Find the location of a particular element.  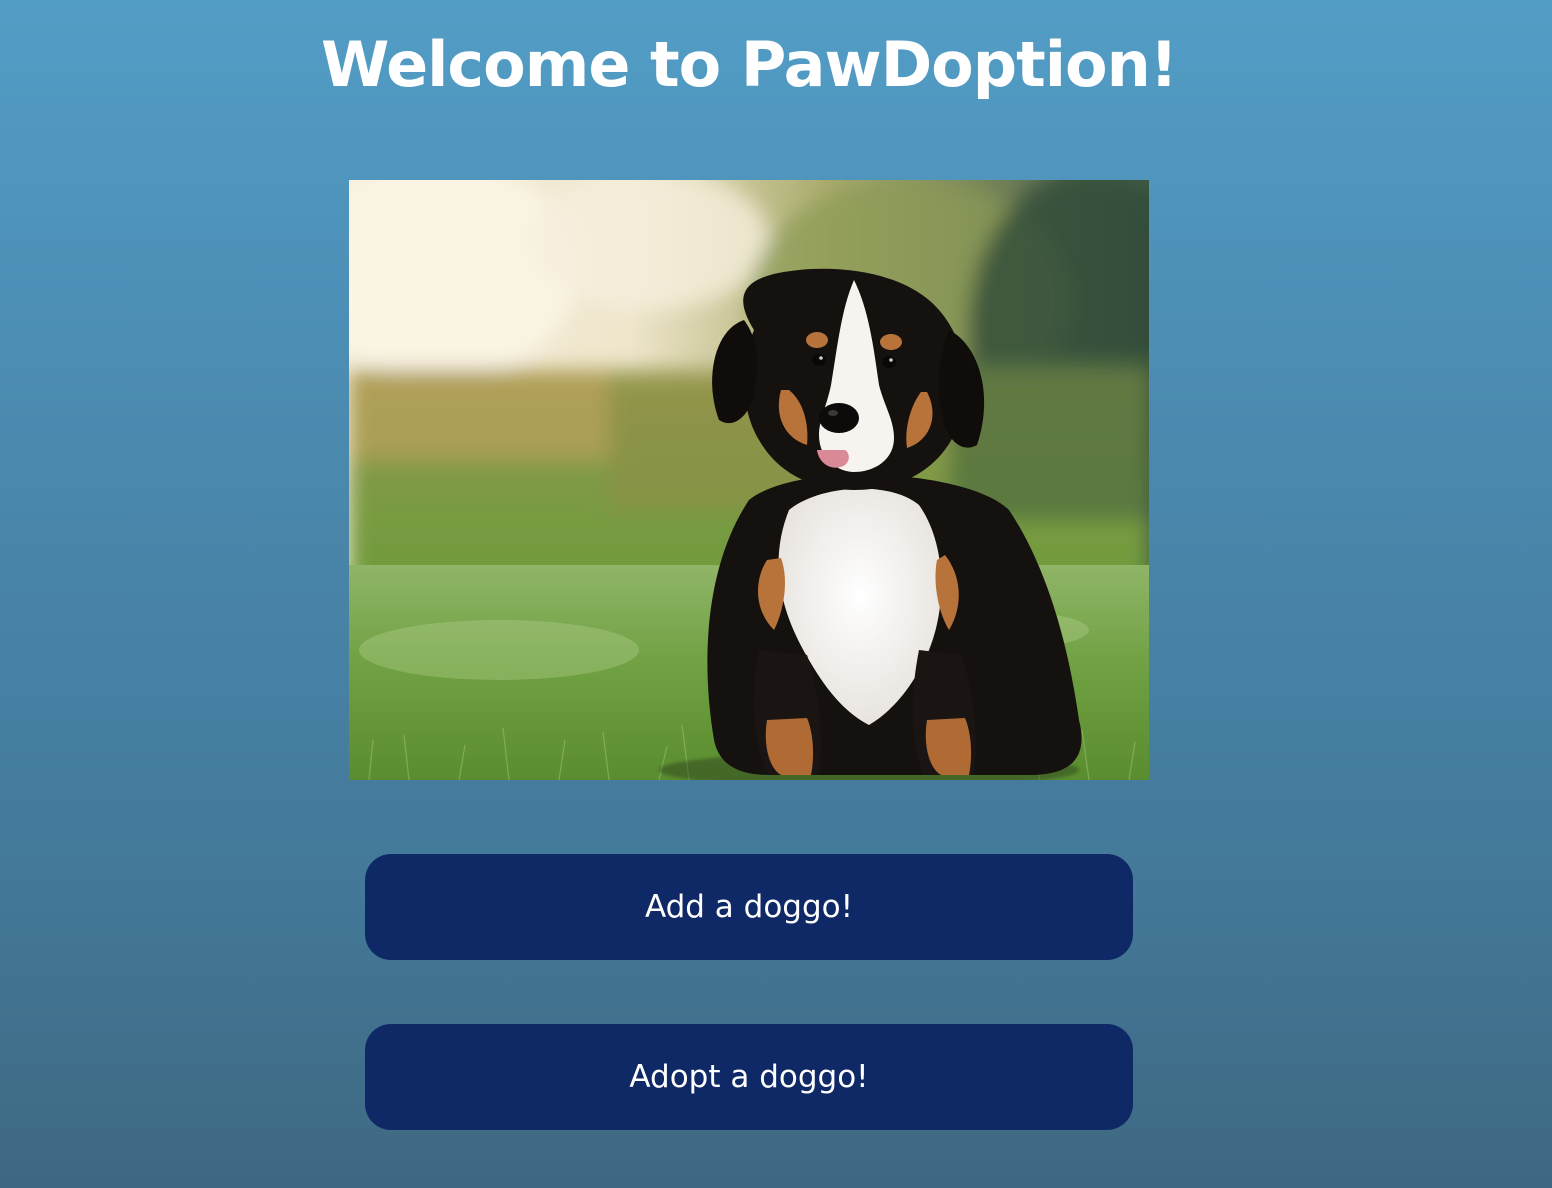

page-title: Welcome to PawDoption! is located at coordinates (749, 64).